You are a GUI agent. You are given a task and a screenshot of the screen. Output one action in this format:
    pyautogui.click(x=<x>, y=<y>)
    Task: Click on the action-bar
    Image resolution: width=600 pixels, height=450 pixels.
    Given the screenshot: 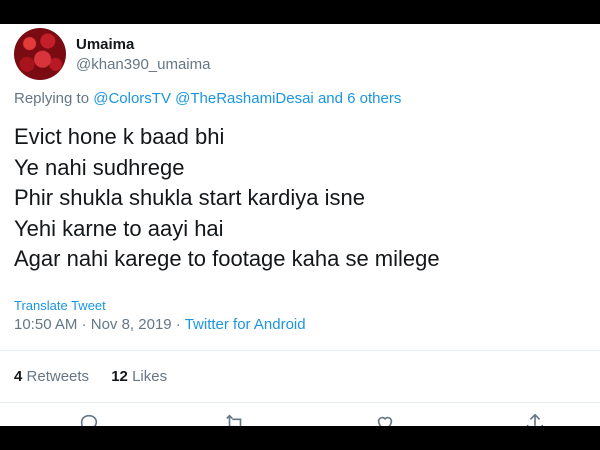 What is the action you would take?
    pyautogui.click(x=300, y=419)
    